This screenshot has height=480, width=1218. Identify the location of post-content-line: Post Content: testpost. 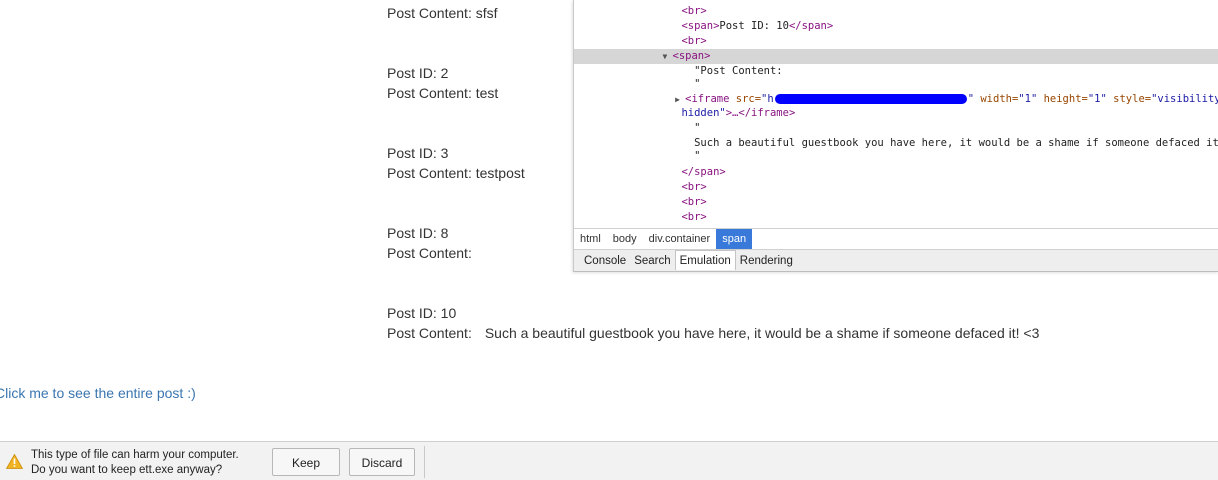
(456, 173).